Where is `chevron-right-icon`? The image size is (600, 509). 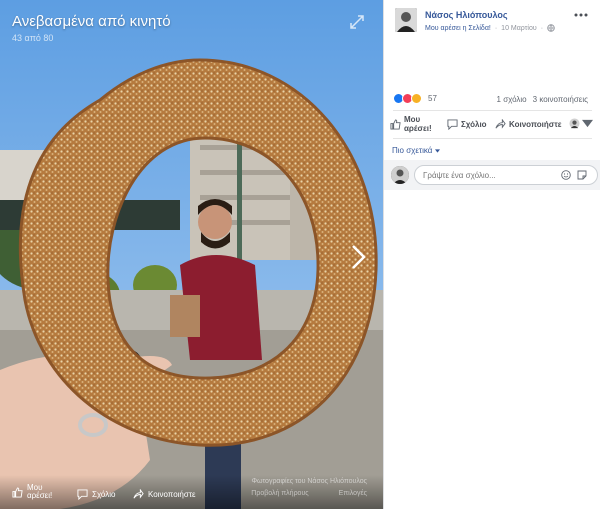
chevron-right-icon is located at coordinates (359, 257).